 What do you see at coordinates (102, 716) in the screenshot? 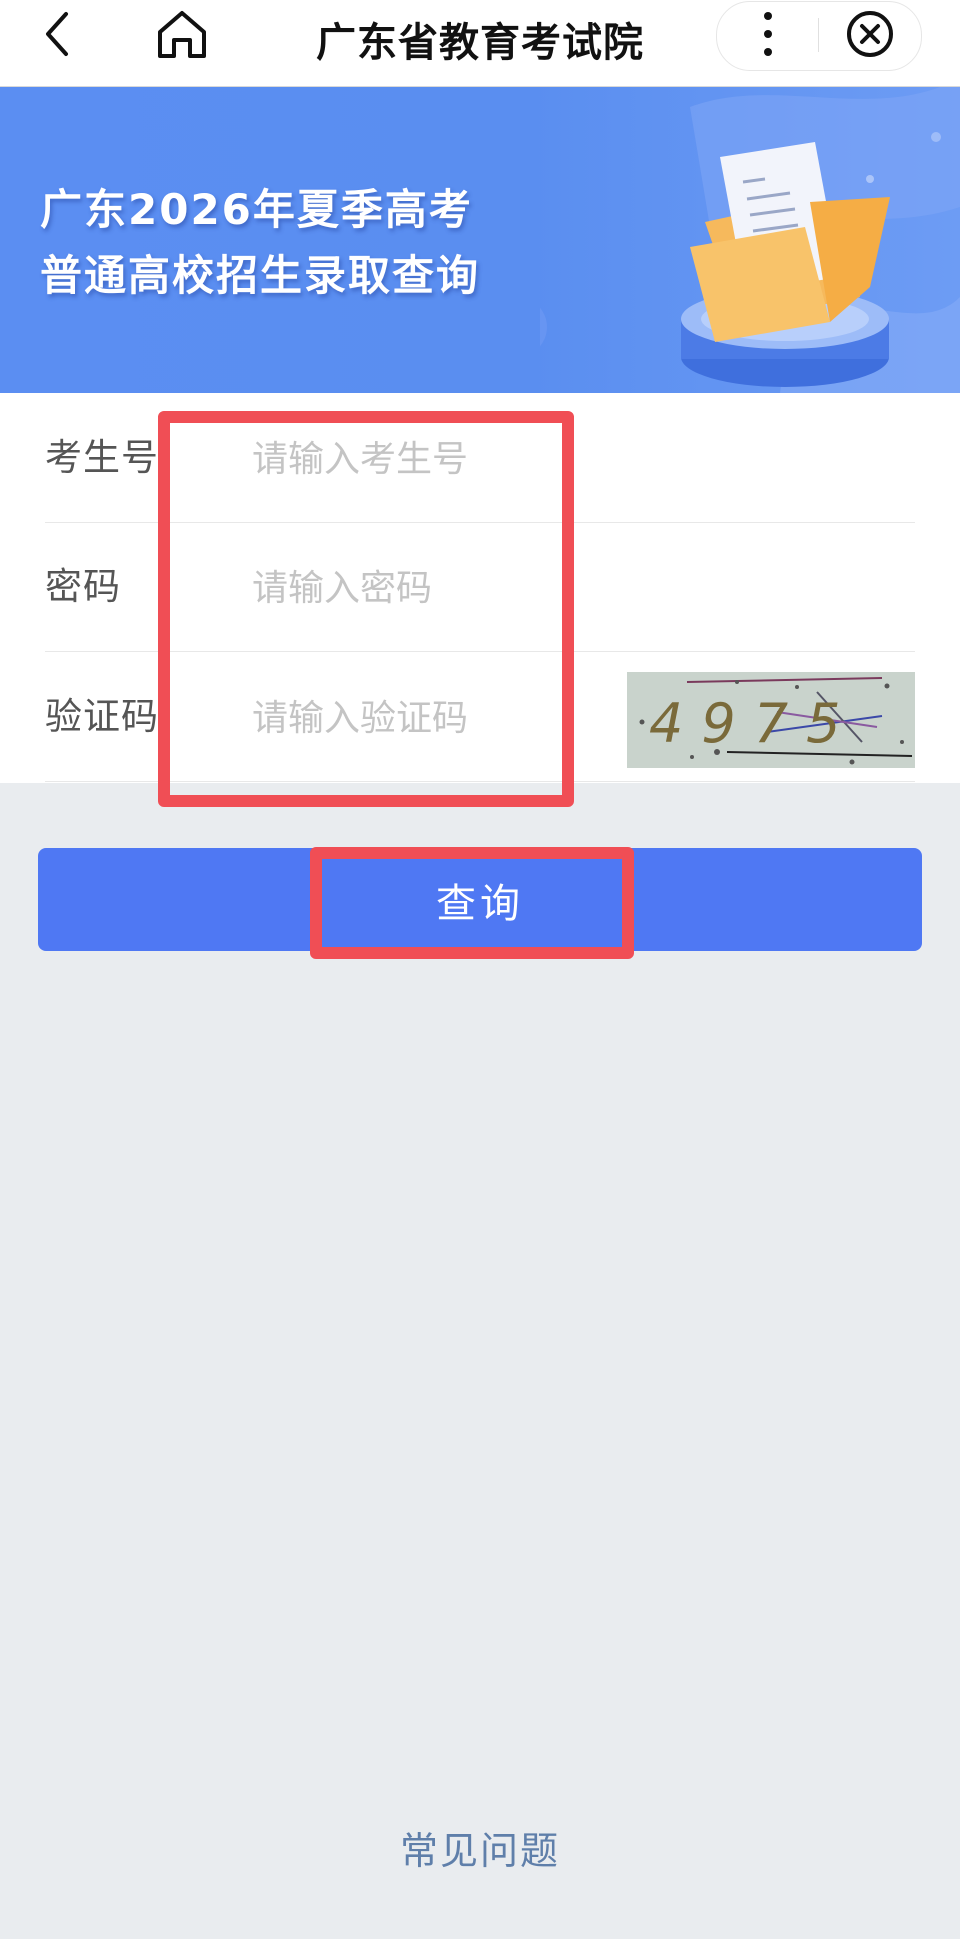
I see `captcha-label: 验证码` at bounding box center [102, 716].